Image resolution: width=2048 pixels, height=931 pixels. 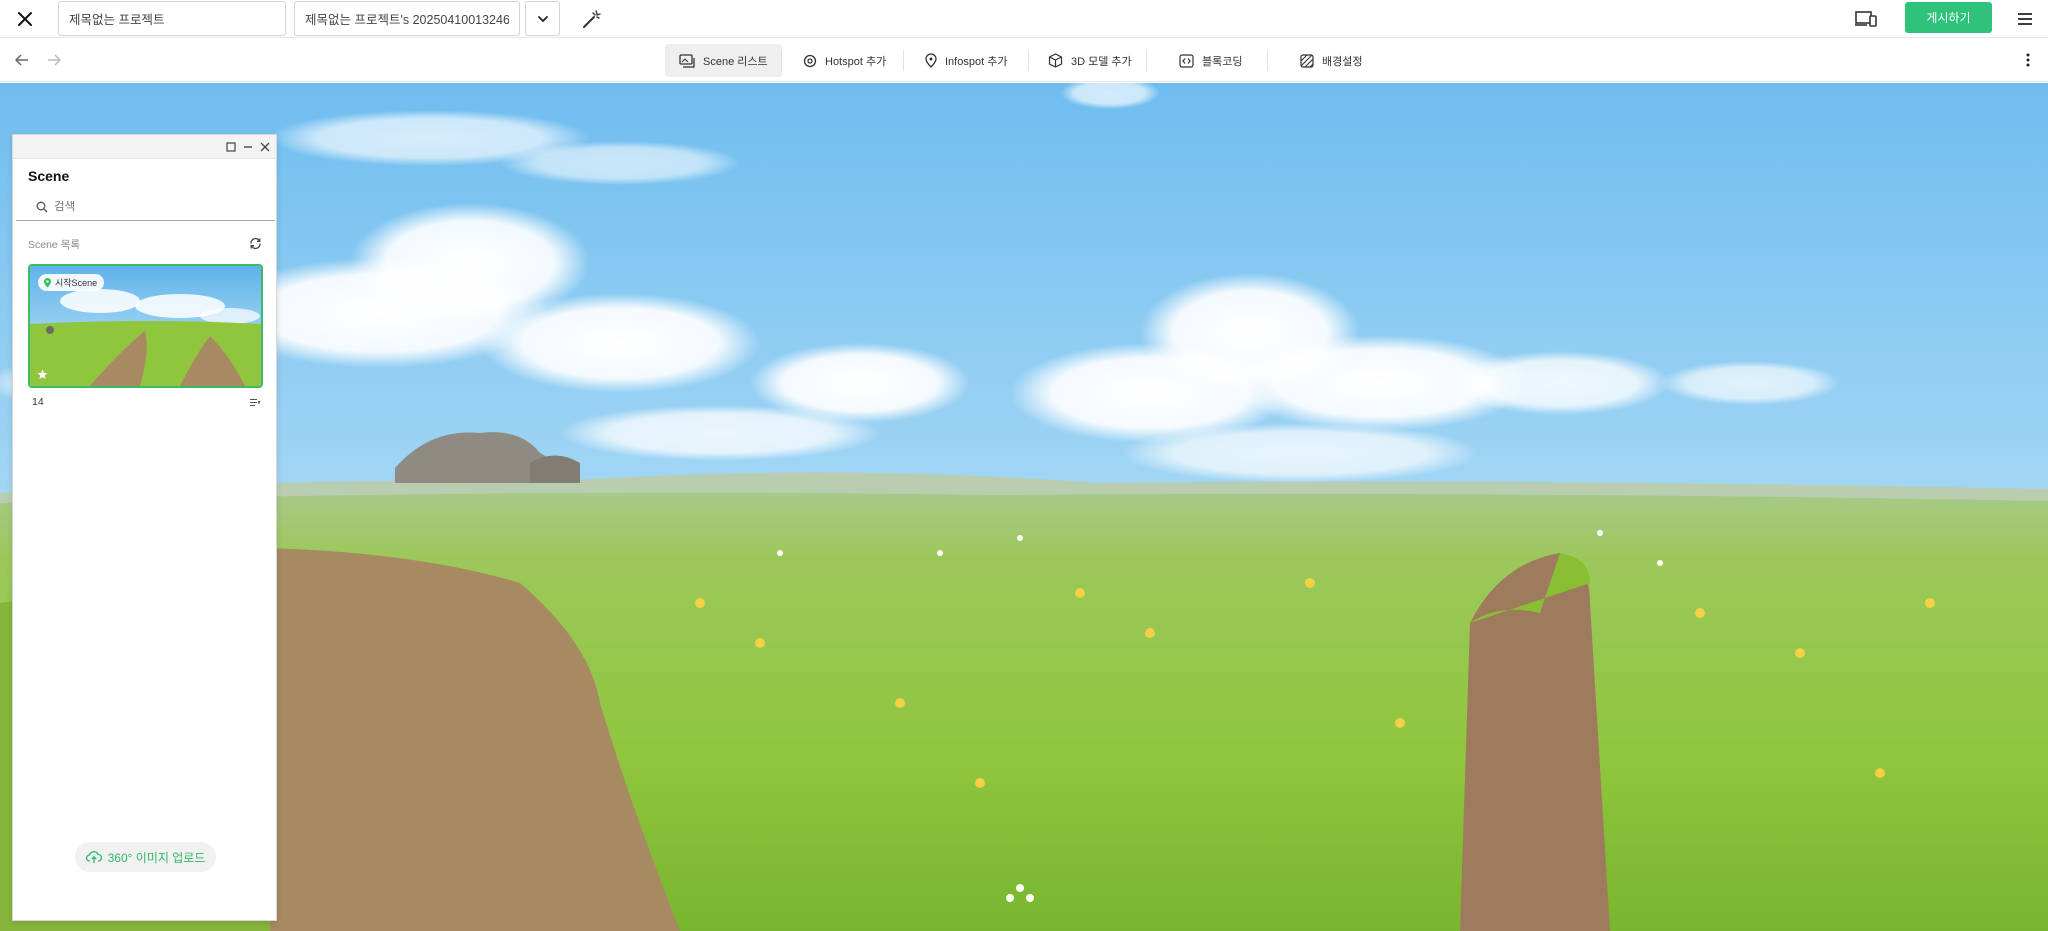 What do you see at coordinates (42, 206) in the screenshot?
I see `search-icon` at bounding box center [42, 206].